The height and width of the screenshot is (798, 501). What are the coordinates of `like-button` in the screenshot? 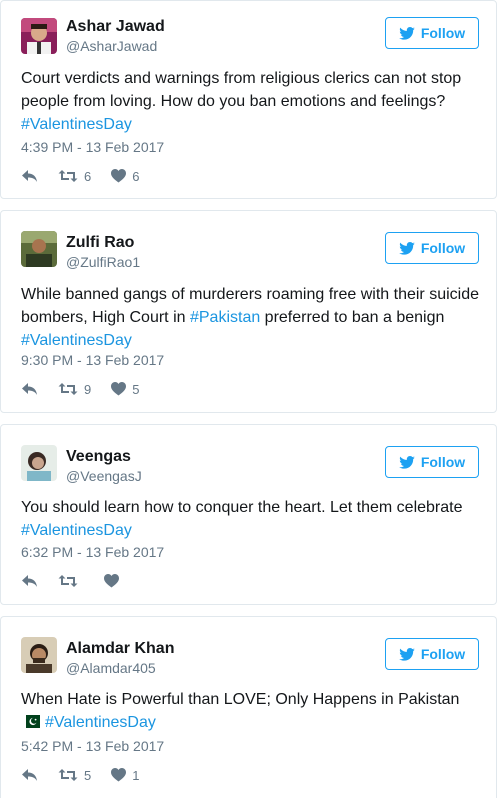 It's located at (114, 581).